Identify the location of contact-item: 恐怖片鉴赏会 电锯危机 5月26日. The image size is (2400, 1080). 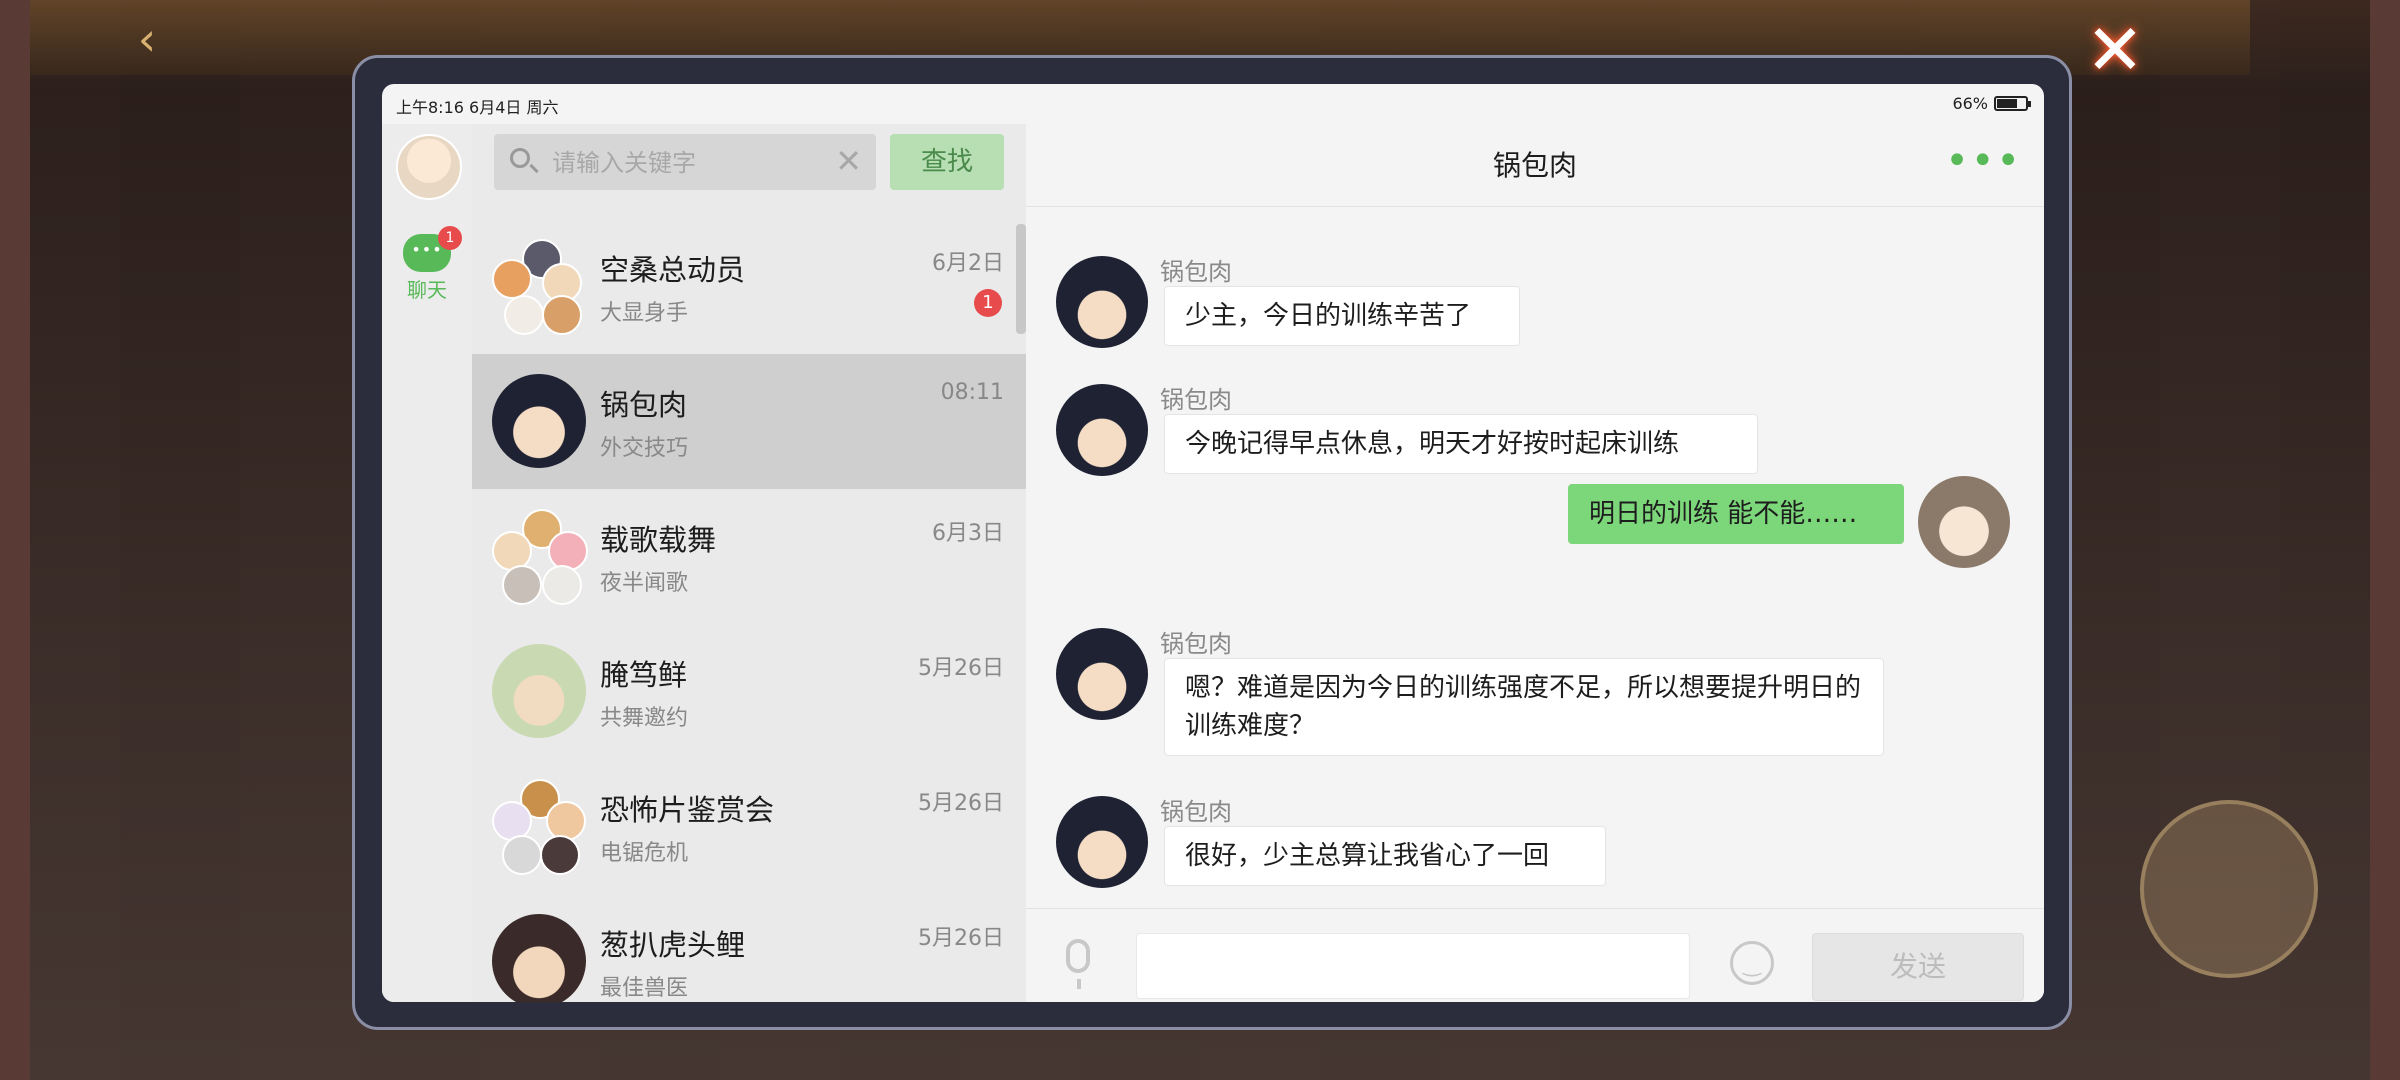
(749, 826).